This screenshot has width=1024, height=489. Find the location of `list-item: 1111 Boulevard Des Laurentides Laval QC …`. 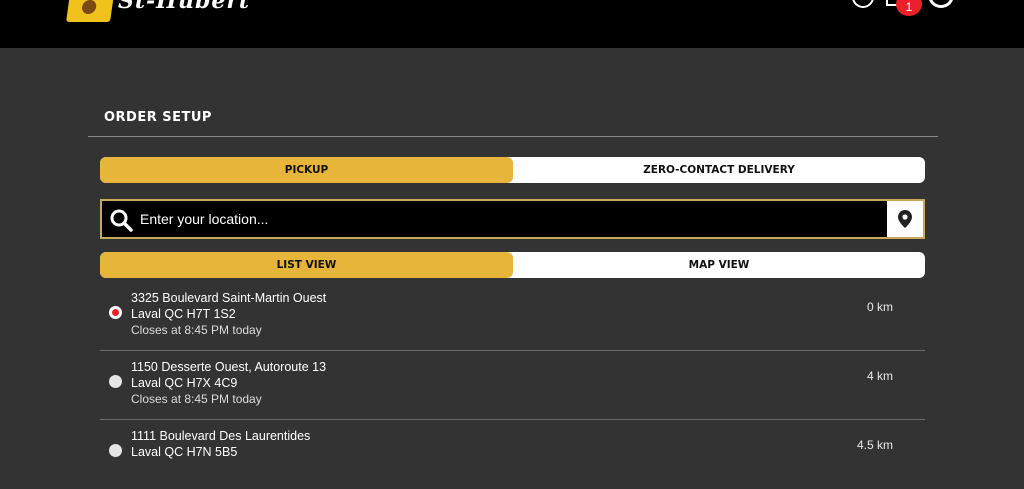

list-item: 1111 Boulevard Des Laurentides Laval QC … is located at coordinates (512, 454).